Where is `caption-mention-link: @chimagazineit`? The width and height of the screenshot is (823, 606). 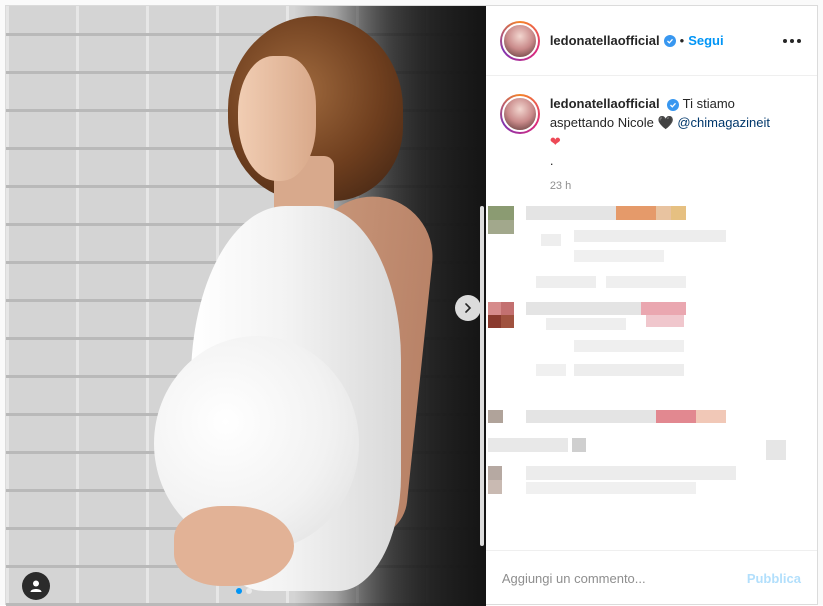
caption-mention-link: @chimagazineit is located at coordinates (723, 122).